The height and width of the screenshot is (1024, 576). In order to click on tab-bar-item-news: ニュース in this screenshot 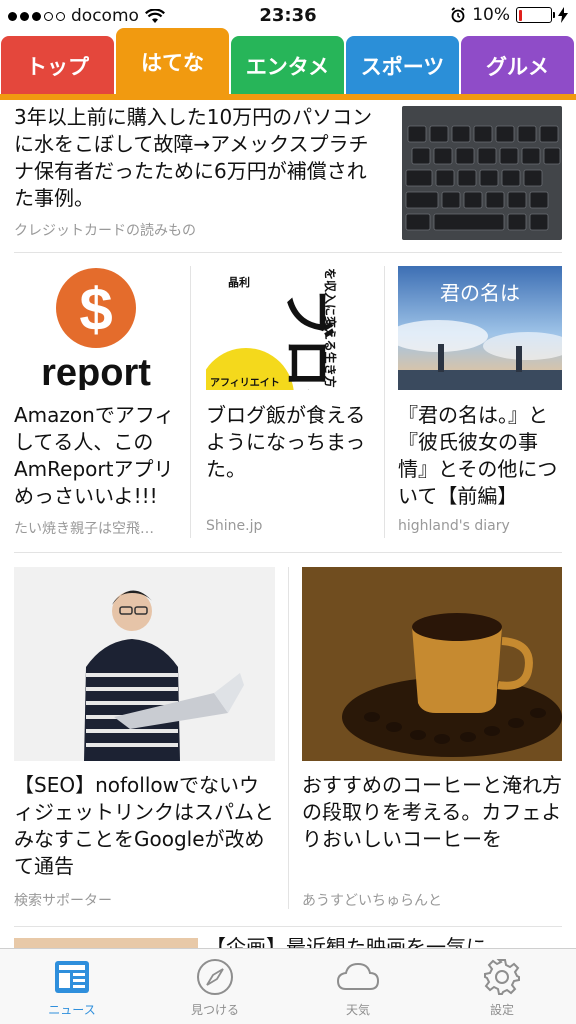, I will do `click(72, 990)`.